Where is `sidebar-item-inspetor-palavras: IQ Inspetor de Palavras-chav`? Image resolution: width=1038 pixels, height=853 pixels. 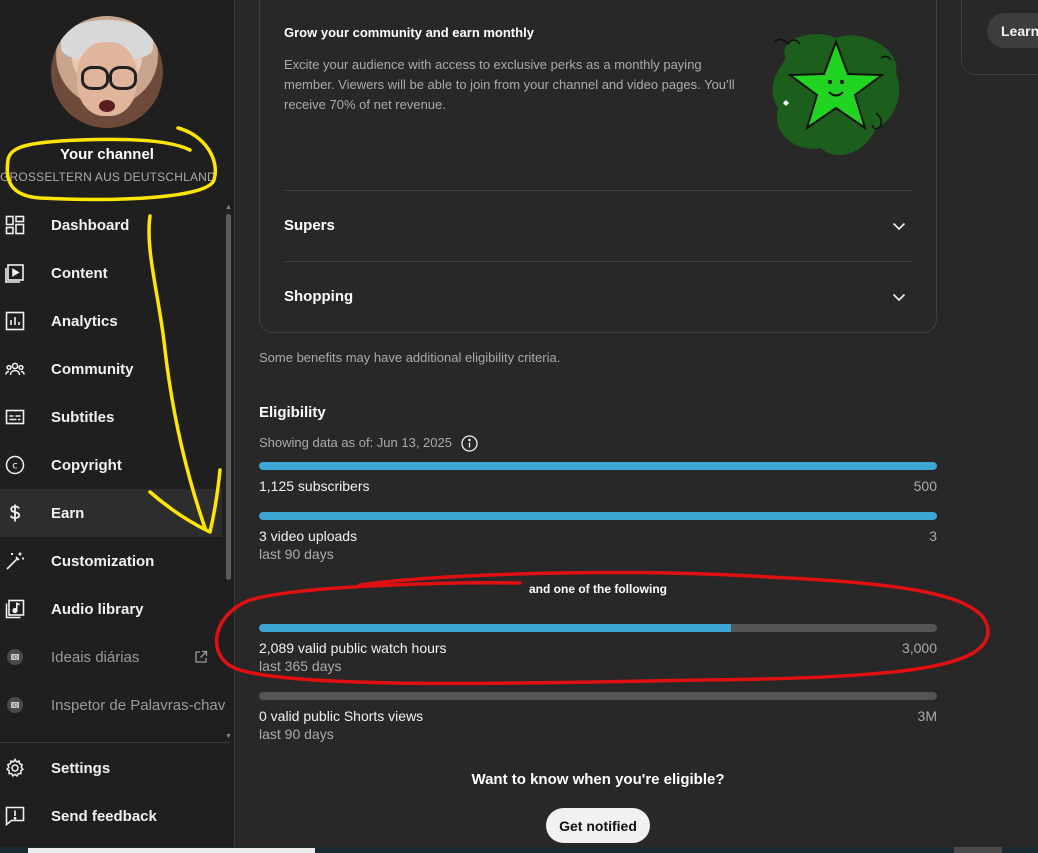 sidebar-item-inspetor-palavras: IQ Inspetor de Palavras-chav is located at coordinates (113, 705).